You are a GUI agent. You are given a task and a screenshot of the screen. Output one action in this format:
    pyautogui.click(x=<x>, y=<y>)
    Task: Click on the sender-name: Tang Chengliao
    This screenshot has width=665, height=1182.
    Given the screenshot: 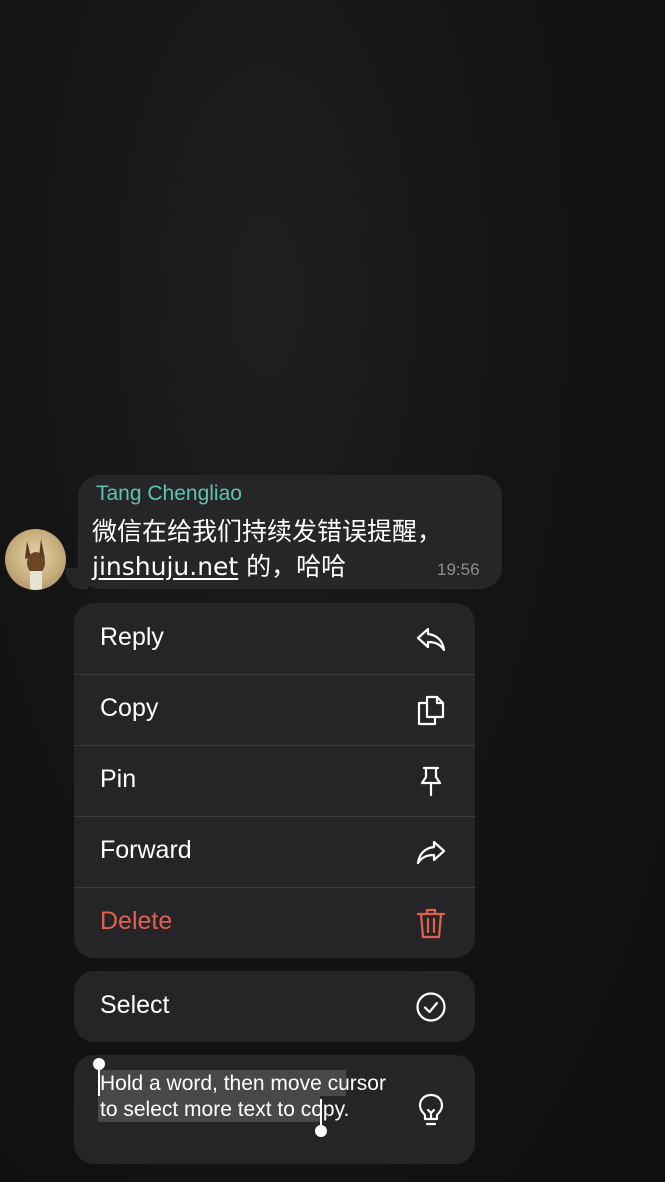 What is the action you would take?
    pyautogui.click(x=169, y=494)
    